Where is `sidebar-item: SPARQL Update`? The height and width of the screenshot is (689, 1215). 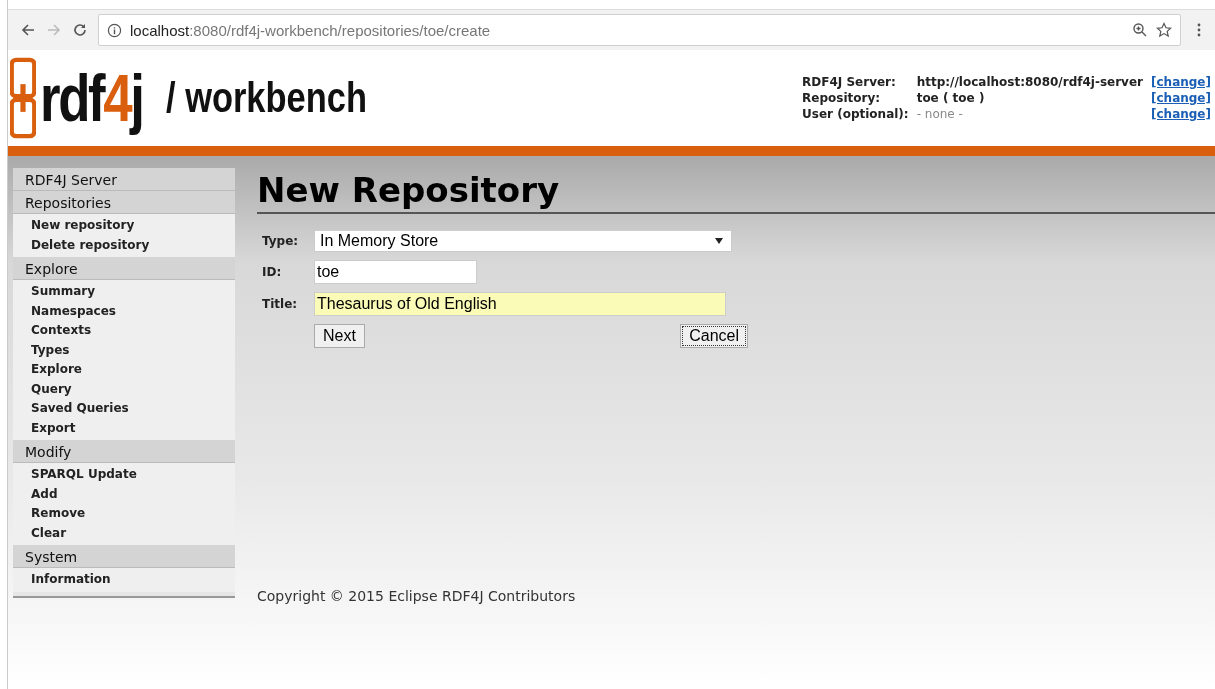
sidebar-item: SPARQL Update is located at coordinates (124, 475).